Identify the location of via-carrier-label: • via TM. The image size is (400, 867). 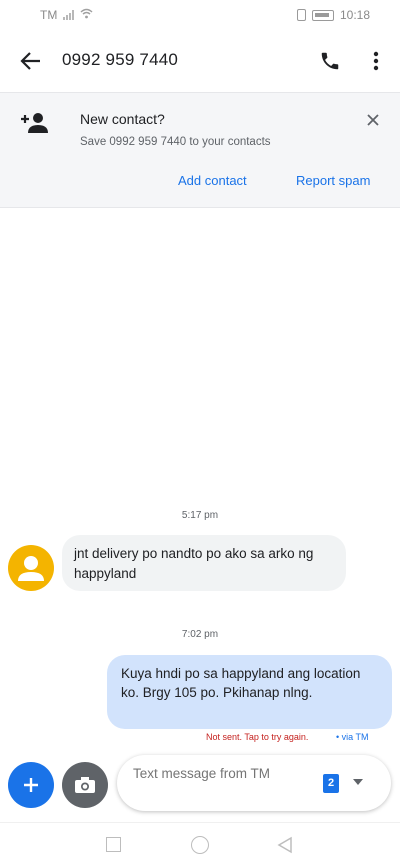
(352, 737).